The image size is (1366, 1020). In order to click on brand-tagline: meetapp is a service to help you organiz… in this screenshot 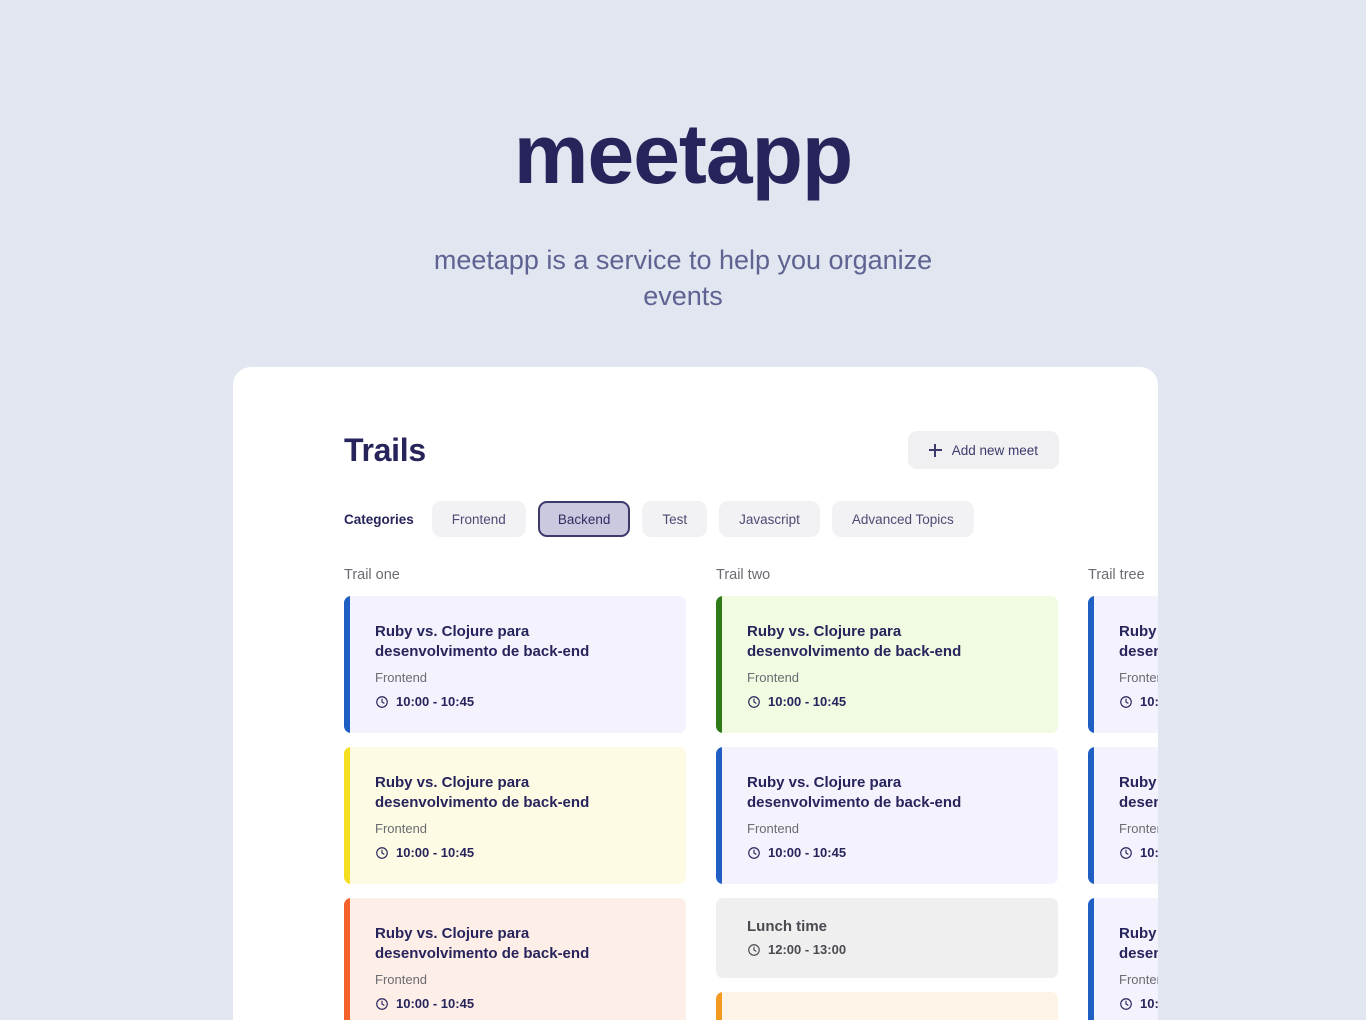, I will do `click(683, 278)`.